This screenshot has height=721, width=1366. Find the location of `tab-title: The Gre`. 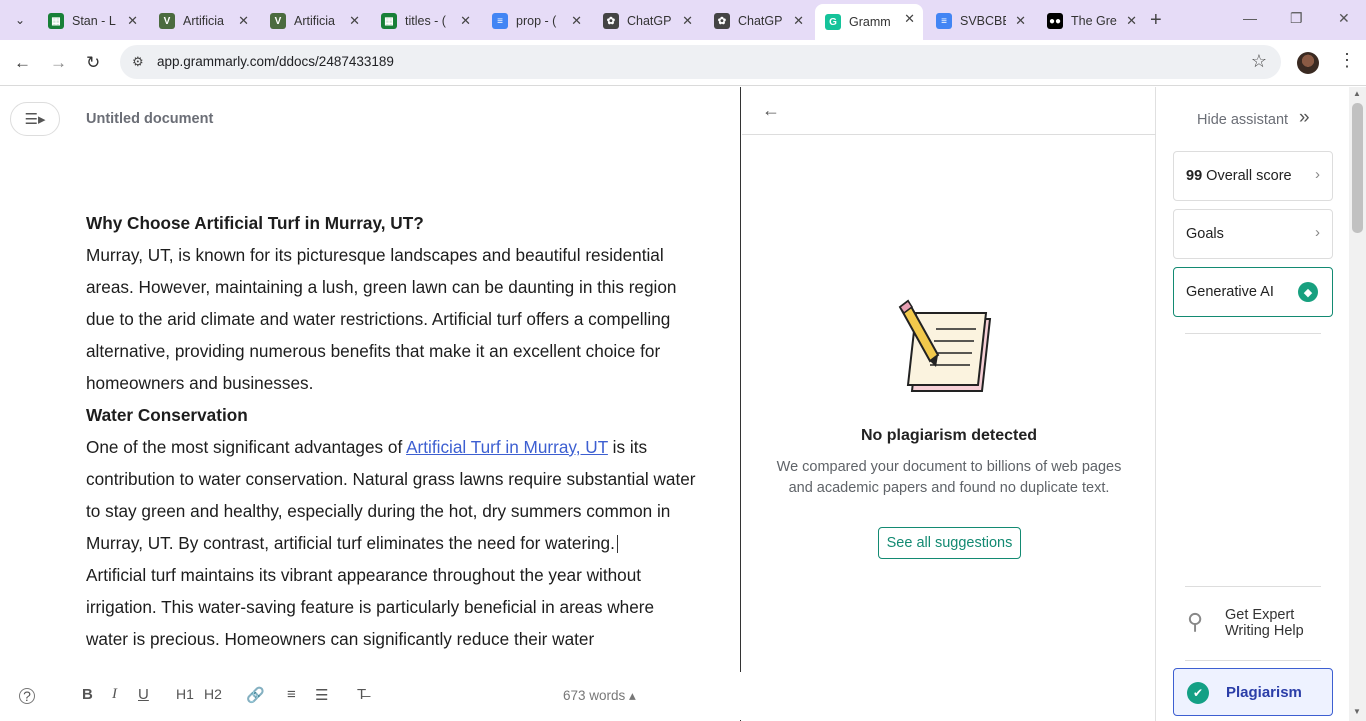

tab-title: The Gre is located at coordinates (1094, 21).